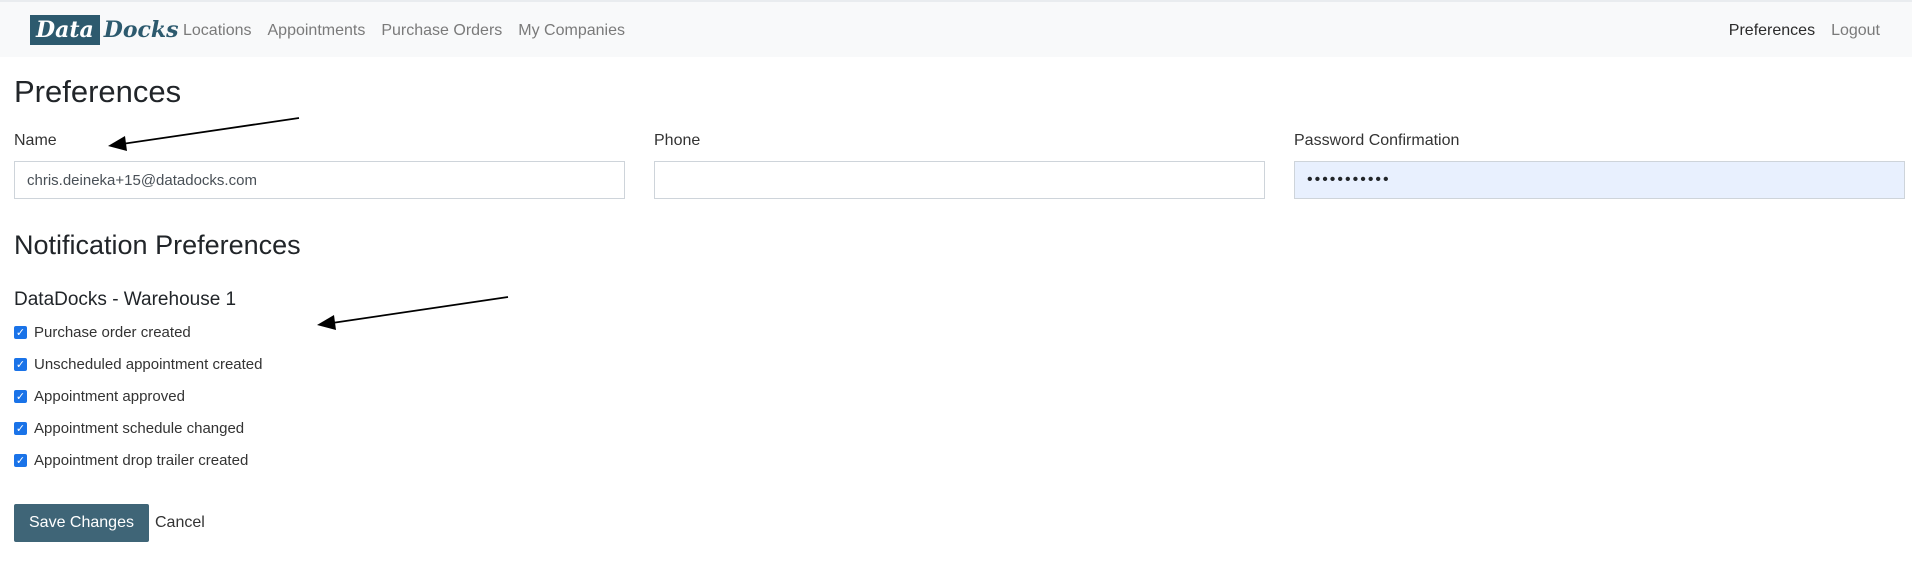 The width and height of the screenshot is (1912, 562). I want to click on checkbox-label: Purchase order created, so click(112, 332).